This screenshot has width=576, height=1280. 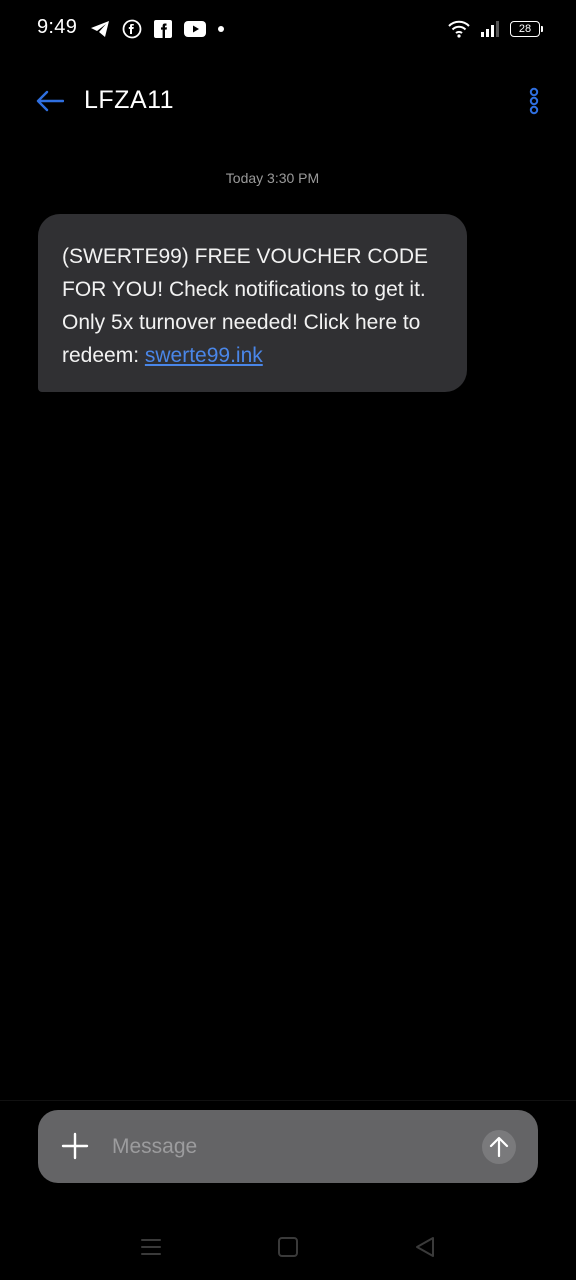 I want to click on compose-bar, so click(x=288, y=1146).